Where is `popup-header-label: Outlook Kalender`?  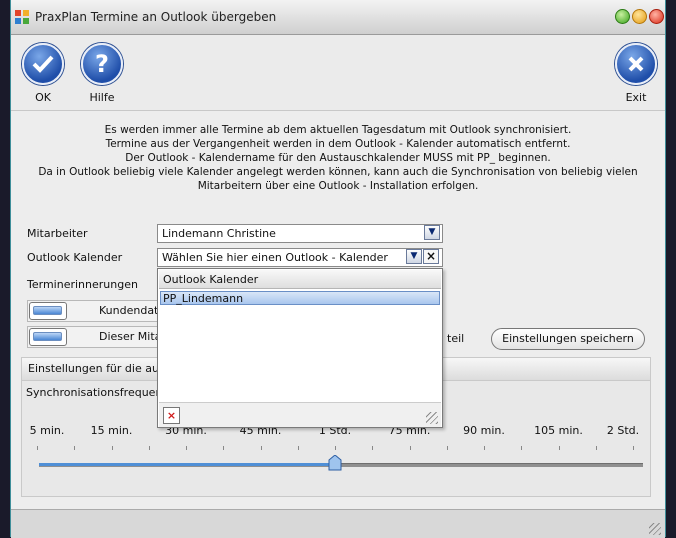 popup-header-label: Outlook Kalender is located at coordinates (211, 279).